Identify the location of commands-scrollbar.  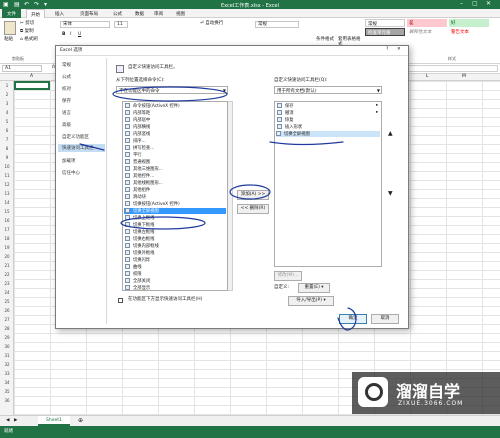
(230, 196).